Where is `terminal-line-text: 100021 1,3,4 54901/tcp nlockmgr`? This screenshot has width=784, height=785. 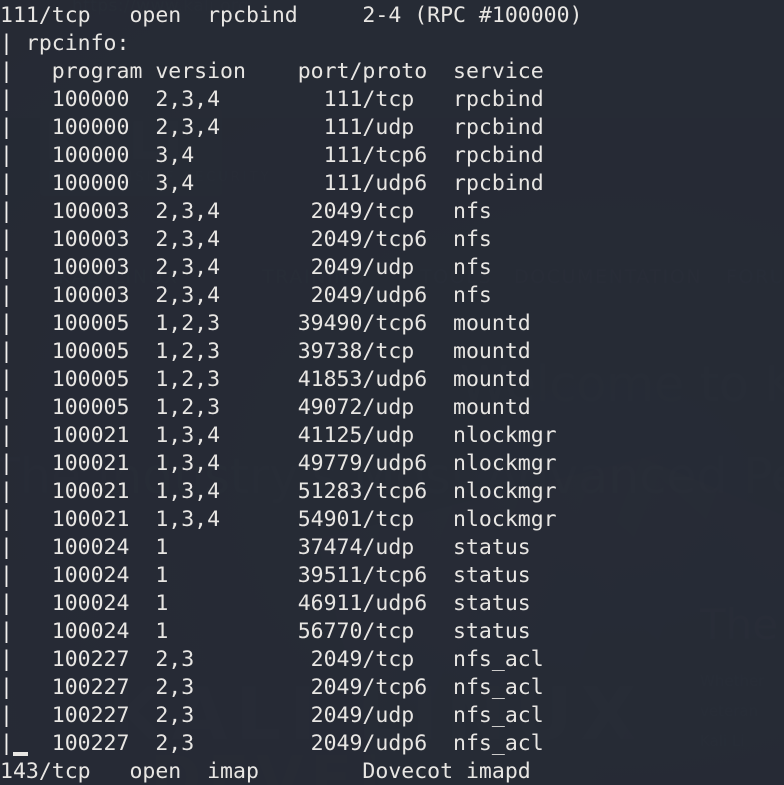
terminal-line-text: 100021 1,3,4 54901/tcp nlockmgr is located at coordinates (291, 519).